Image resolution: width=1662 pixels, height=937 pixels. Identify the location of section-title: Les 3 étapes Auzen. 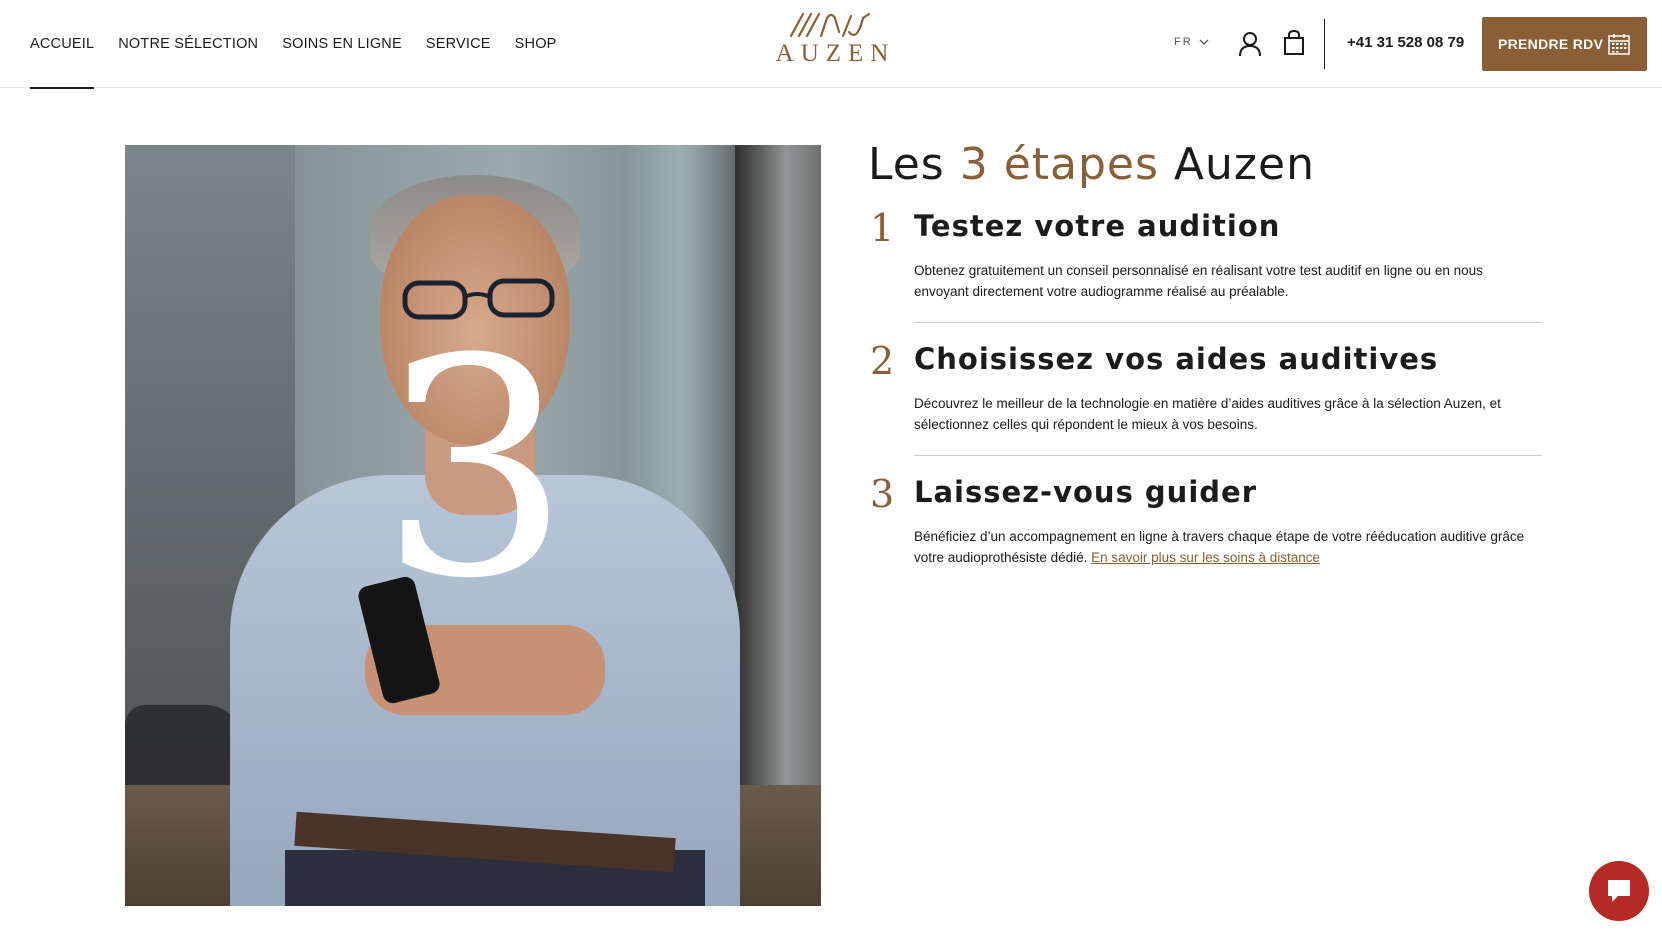
(1204, 165).